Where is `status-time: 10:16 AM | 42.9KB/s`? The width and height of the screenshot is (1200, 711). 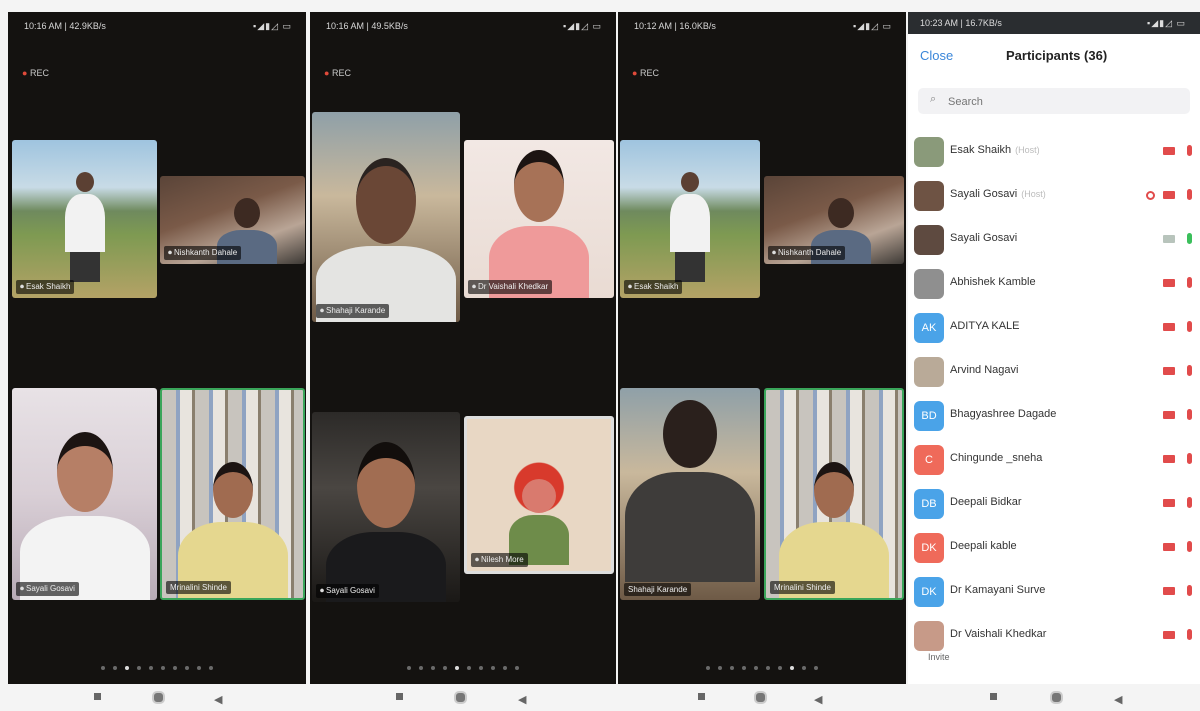
status-time: 10:16 AM | 42.9KB/s is located at coordinates (65, 26).